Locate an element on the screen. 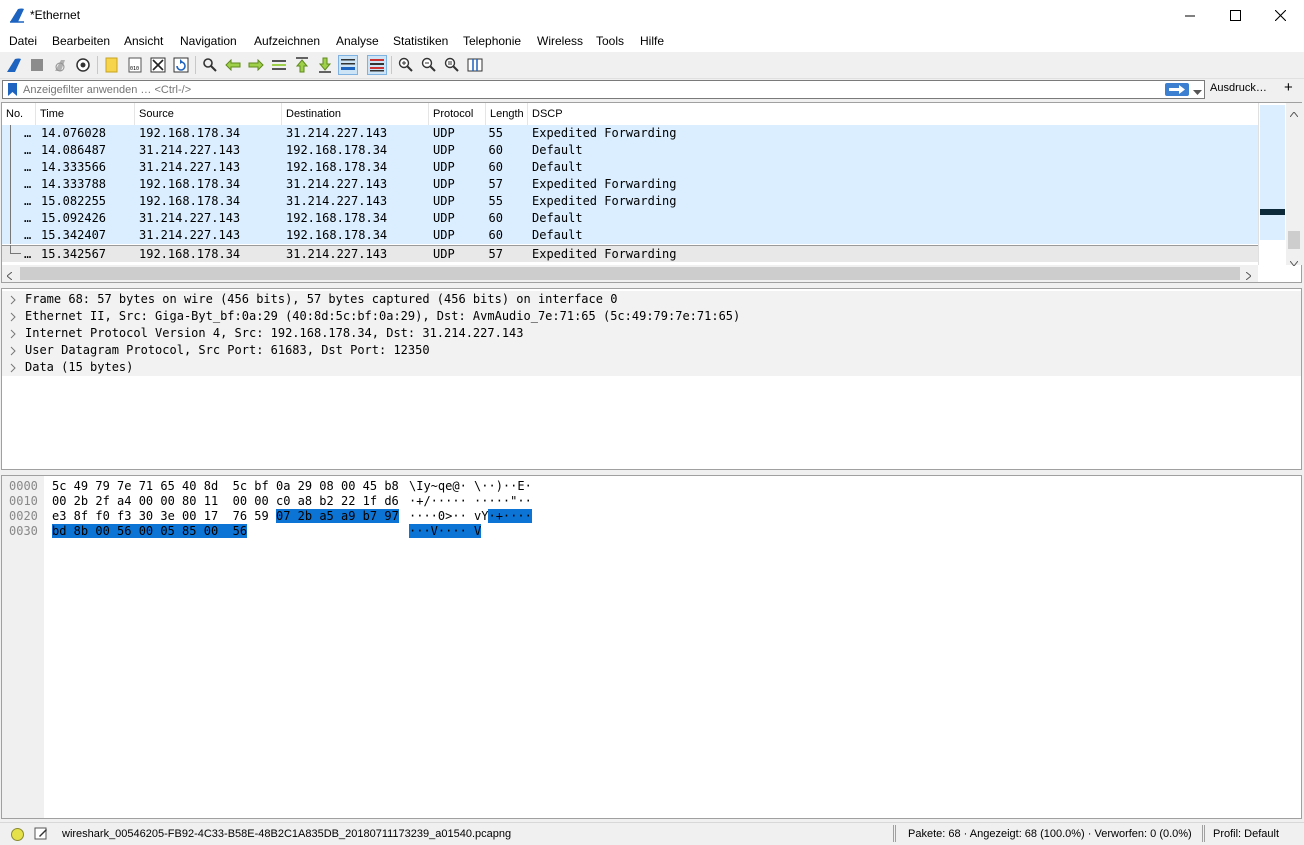  scroll-down-icon is located at coordinates (1294, 262).